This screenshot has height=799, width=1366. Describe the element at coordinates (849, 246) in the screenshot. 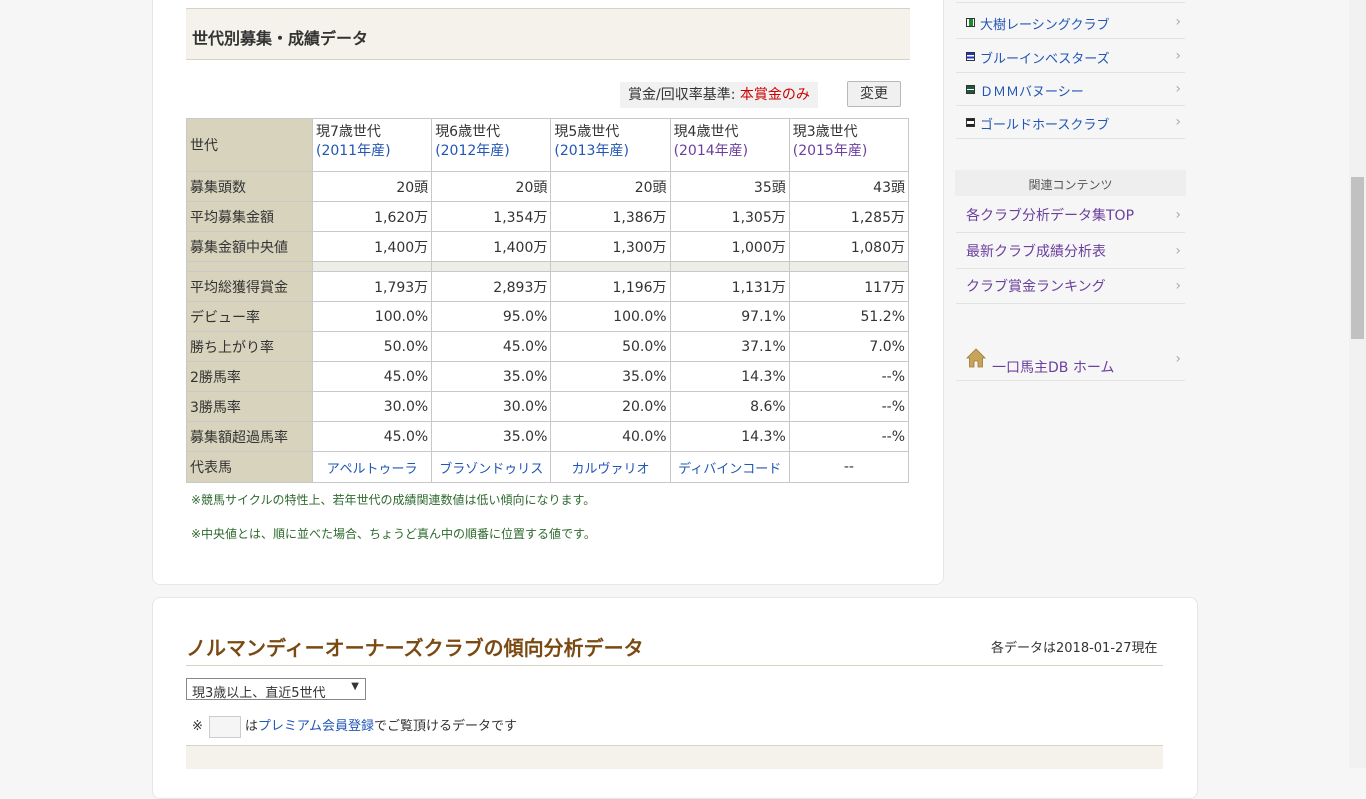

I see `table-cell: 1,080万` at that location.